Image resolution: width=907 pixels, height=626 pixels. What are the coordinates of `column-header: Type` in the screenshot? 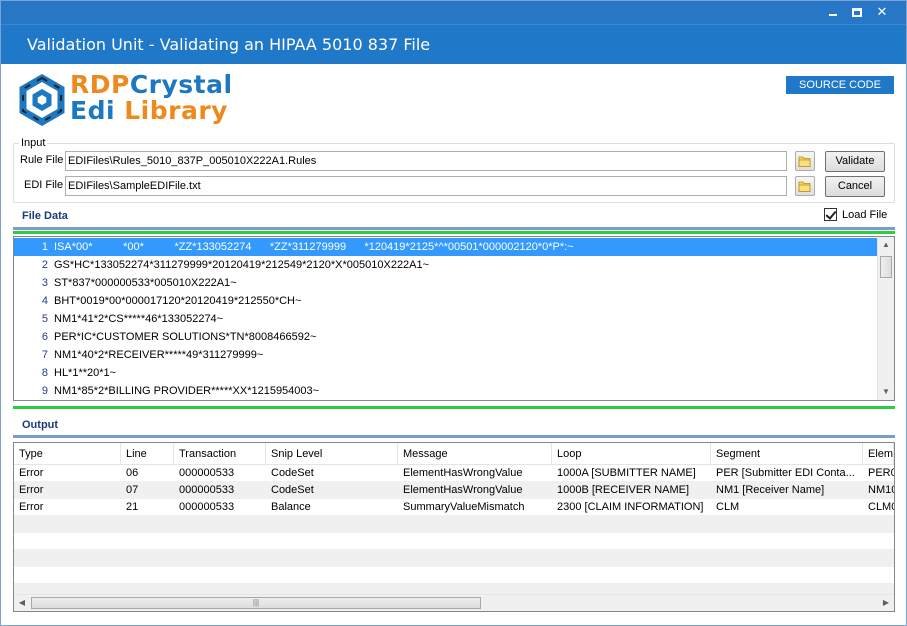 It's located at (67, 454).